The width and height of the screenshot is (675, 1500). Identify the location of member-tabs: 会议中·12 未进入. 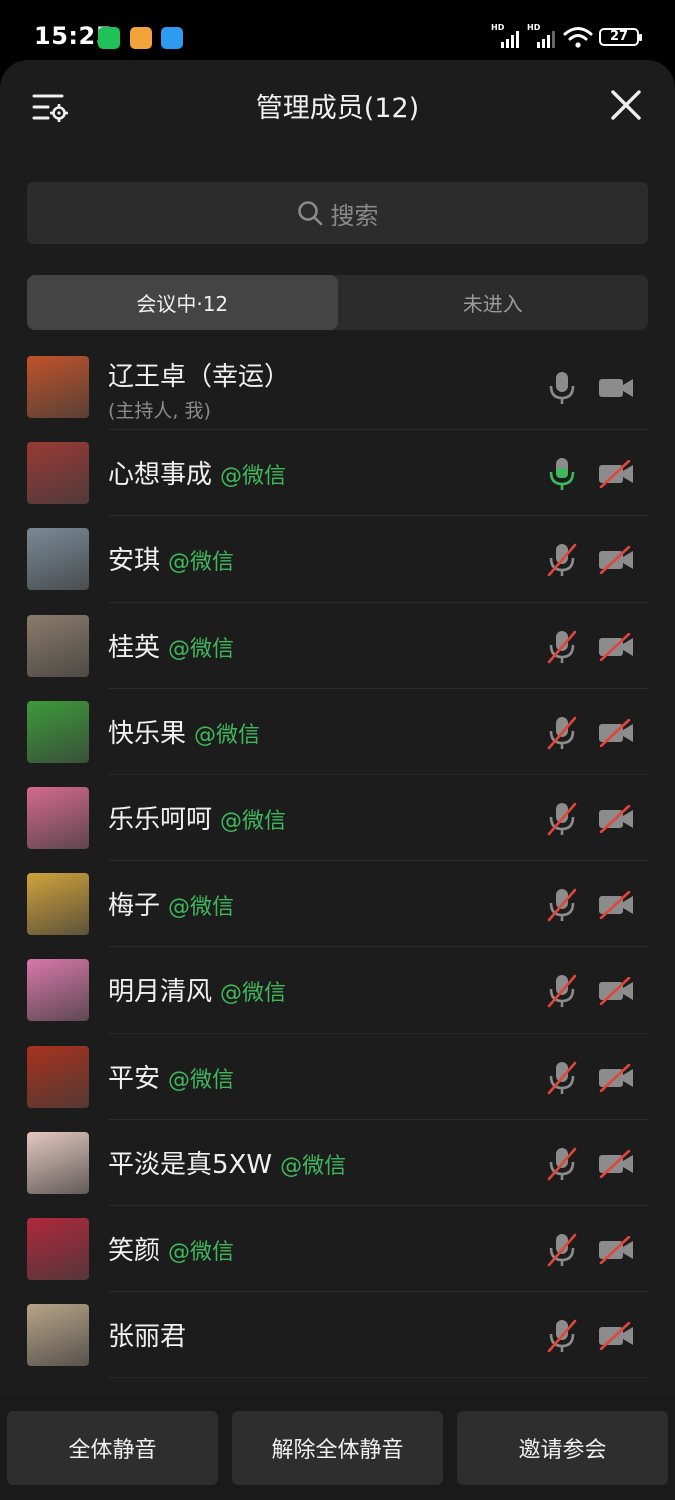
(337, 302).